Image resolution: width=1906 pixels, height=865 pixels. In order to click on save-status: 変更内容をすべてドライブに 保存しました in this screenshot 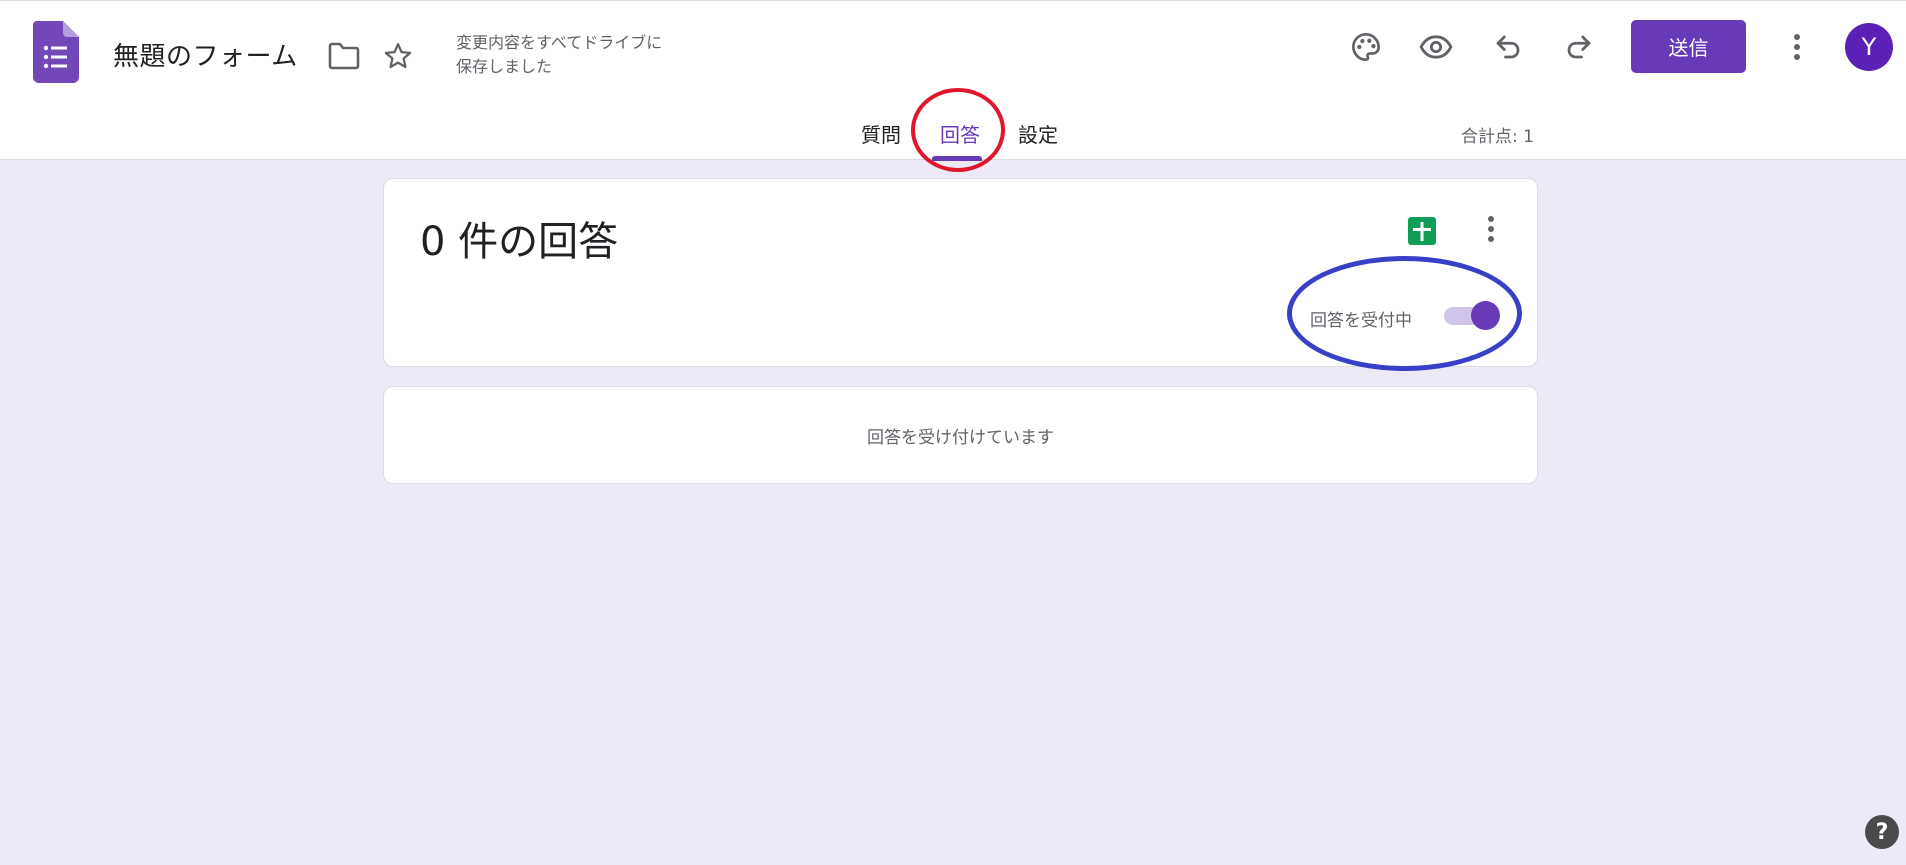, I will do `click(586, 55)`.